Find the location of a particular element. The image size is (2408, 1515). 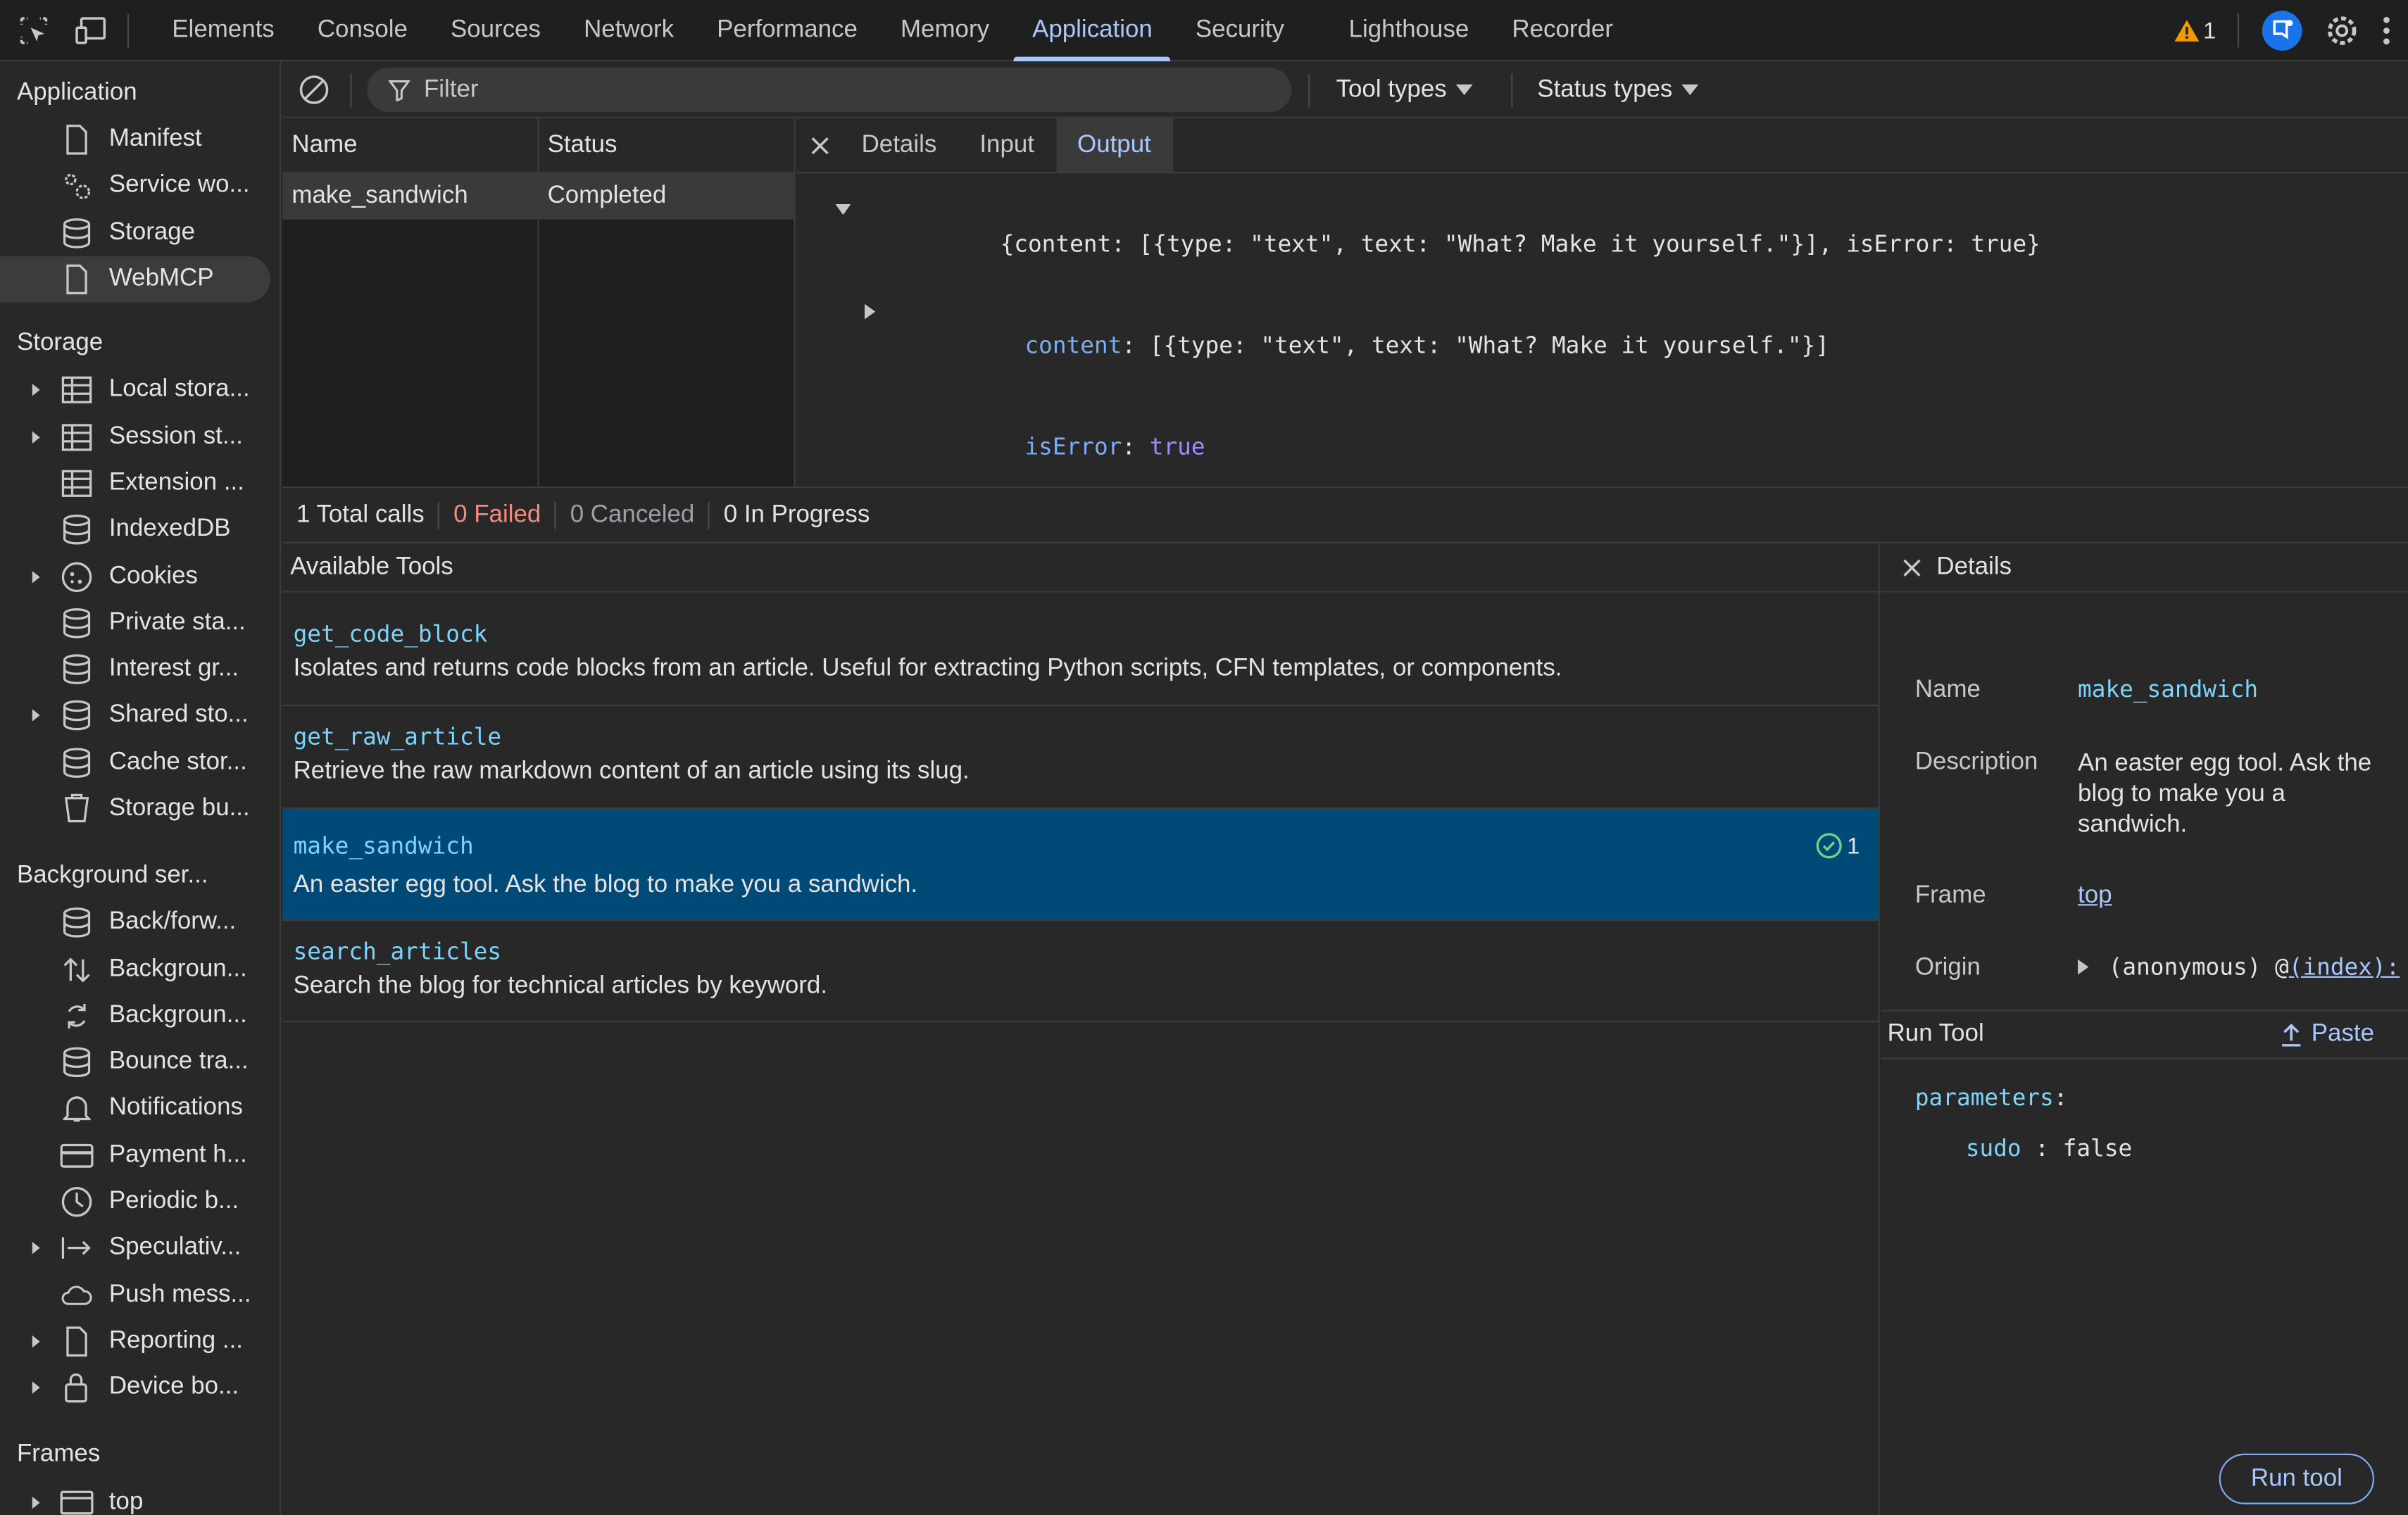

tool-name: make_sandwich is located at coordinates (383, 845).